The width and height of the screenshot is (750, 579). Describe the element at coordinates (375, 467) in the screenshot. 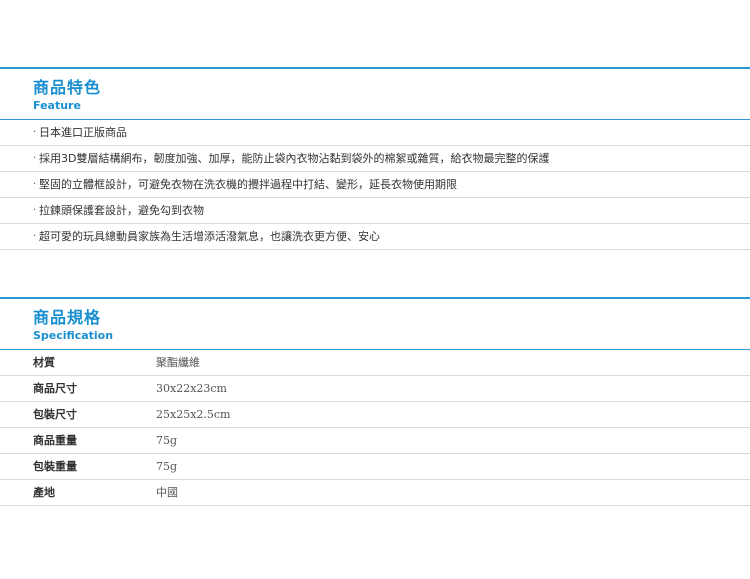

I see `spec-row: 包裝重量 75g` at that location.